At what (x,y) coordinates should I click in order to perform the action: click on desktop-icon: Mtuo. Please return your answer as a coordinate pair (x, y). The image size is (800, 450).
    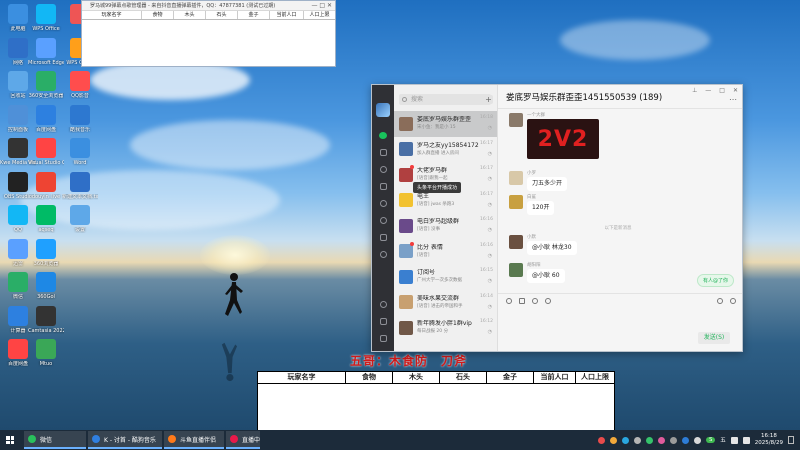
    Looking at the image, I should click on (46, 353).